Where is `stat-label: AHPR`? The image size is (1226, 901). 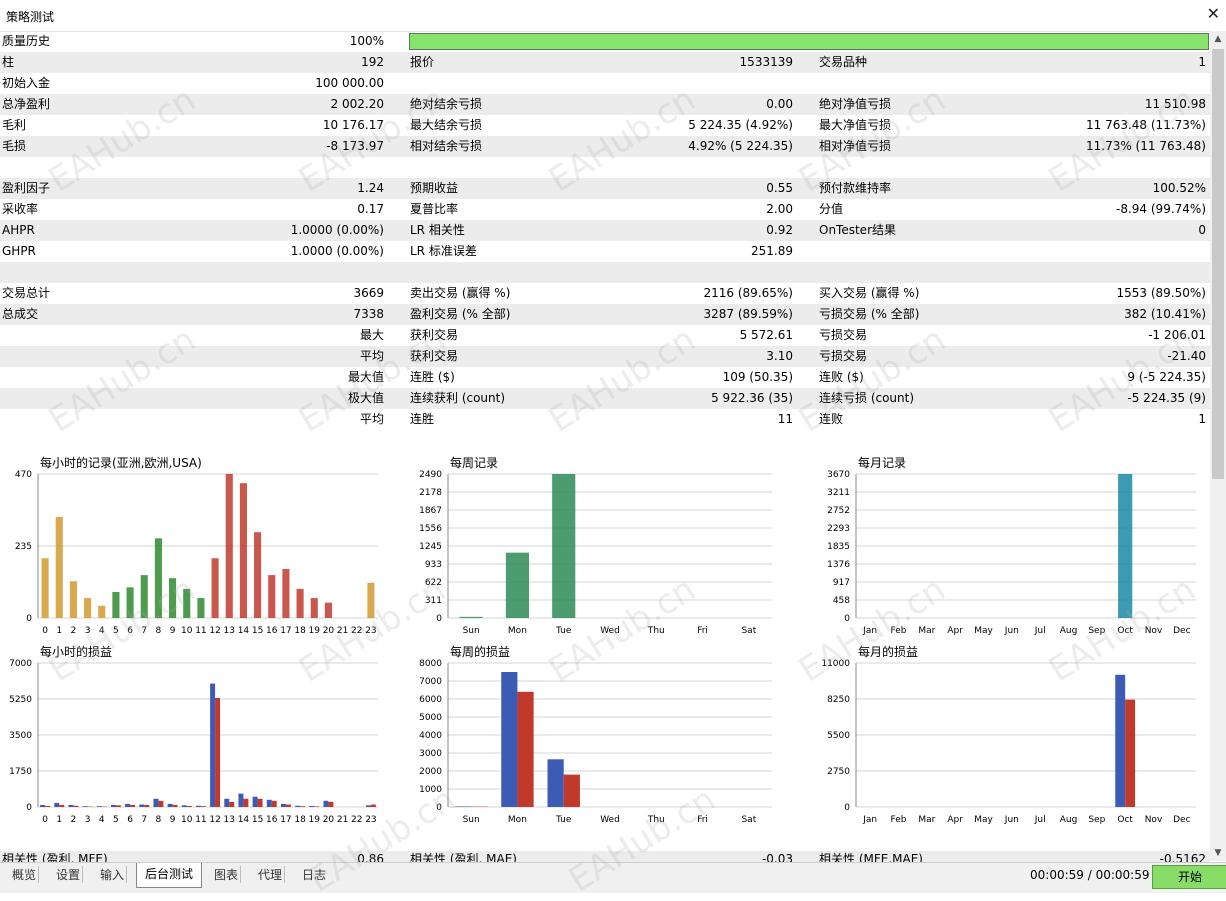 stat-label: AHPR is located at coordinates (18, 230).